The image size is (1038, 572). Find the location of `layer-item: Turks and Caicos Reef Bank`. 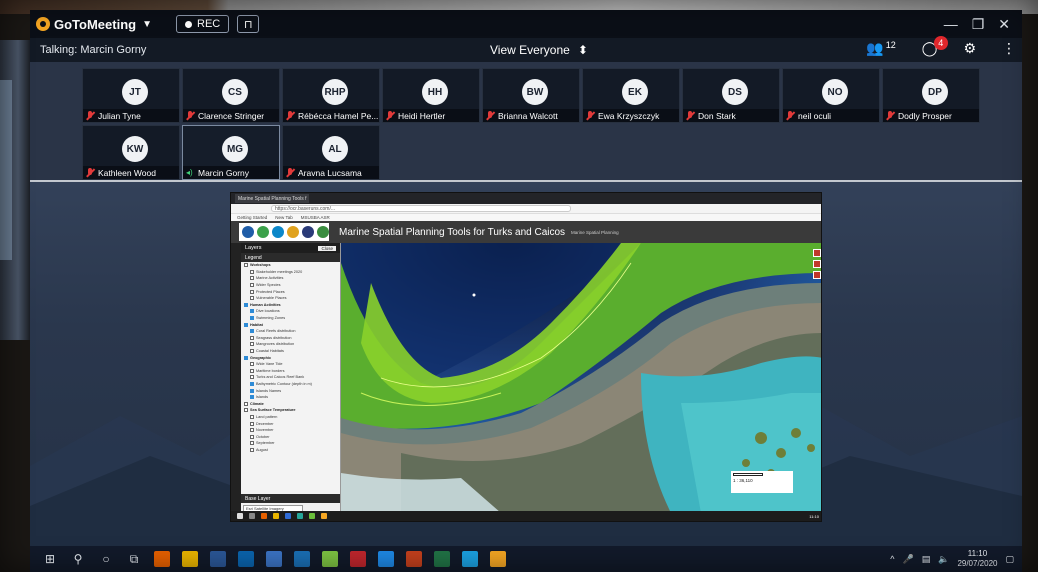

layer-item: Turks and Caicos Reef Bank is located at coordinates (290, 377).